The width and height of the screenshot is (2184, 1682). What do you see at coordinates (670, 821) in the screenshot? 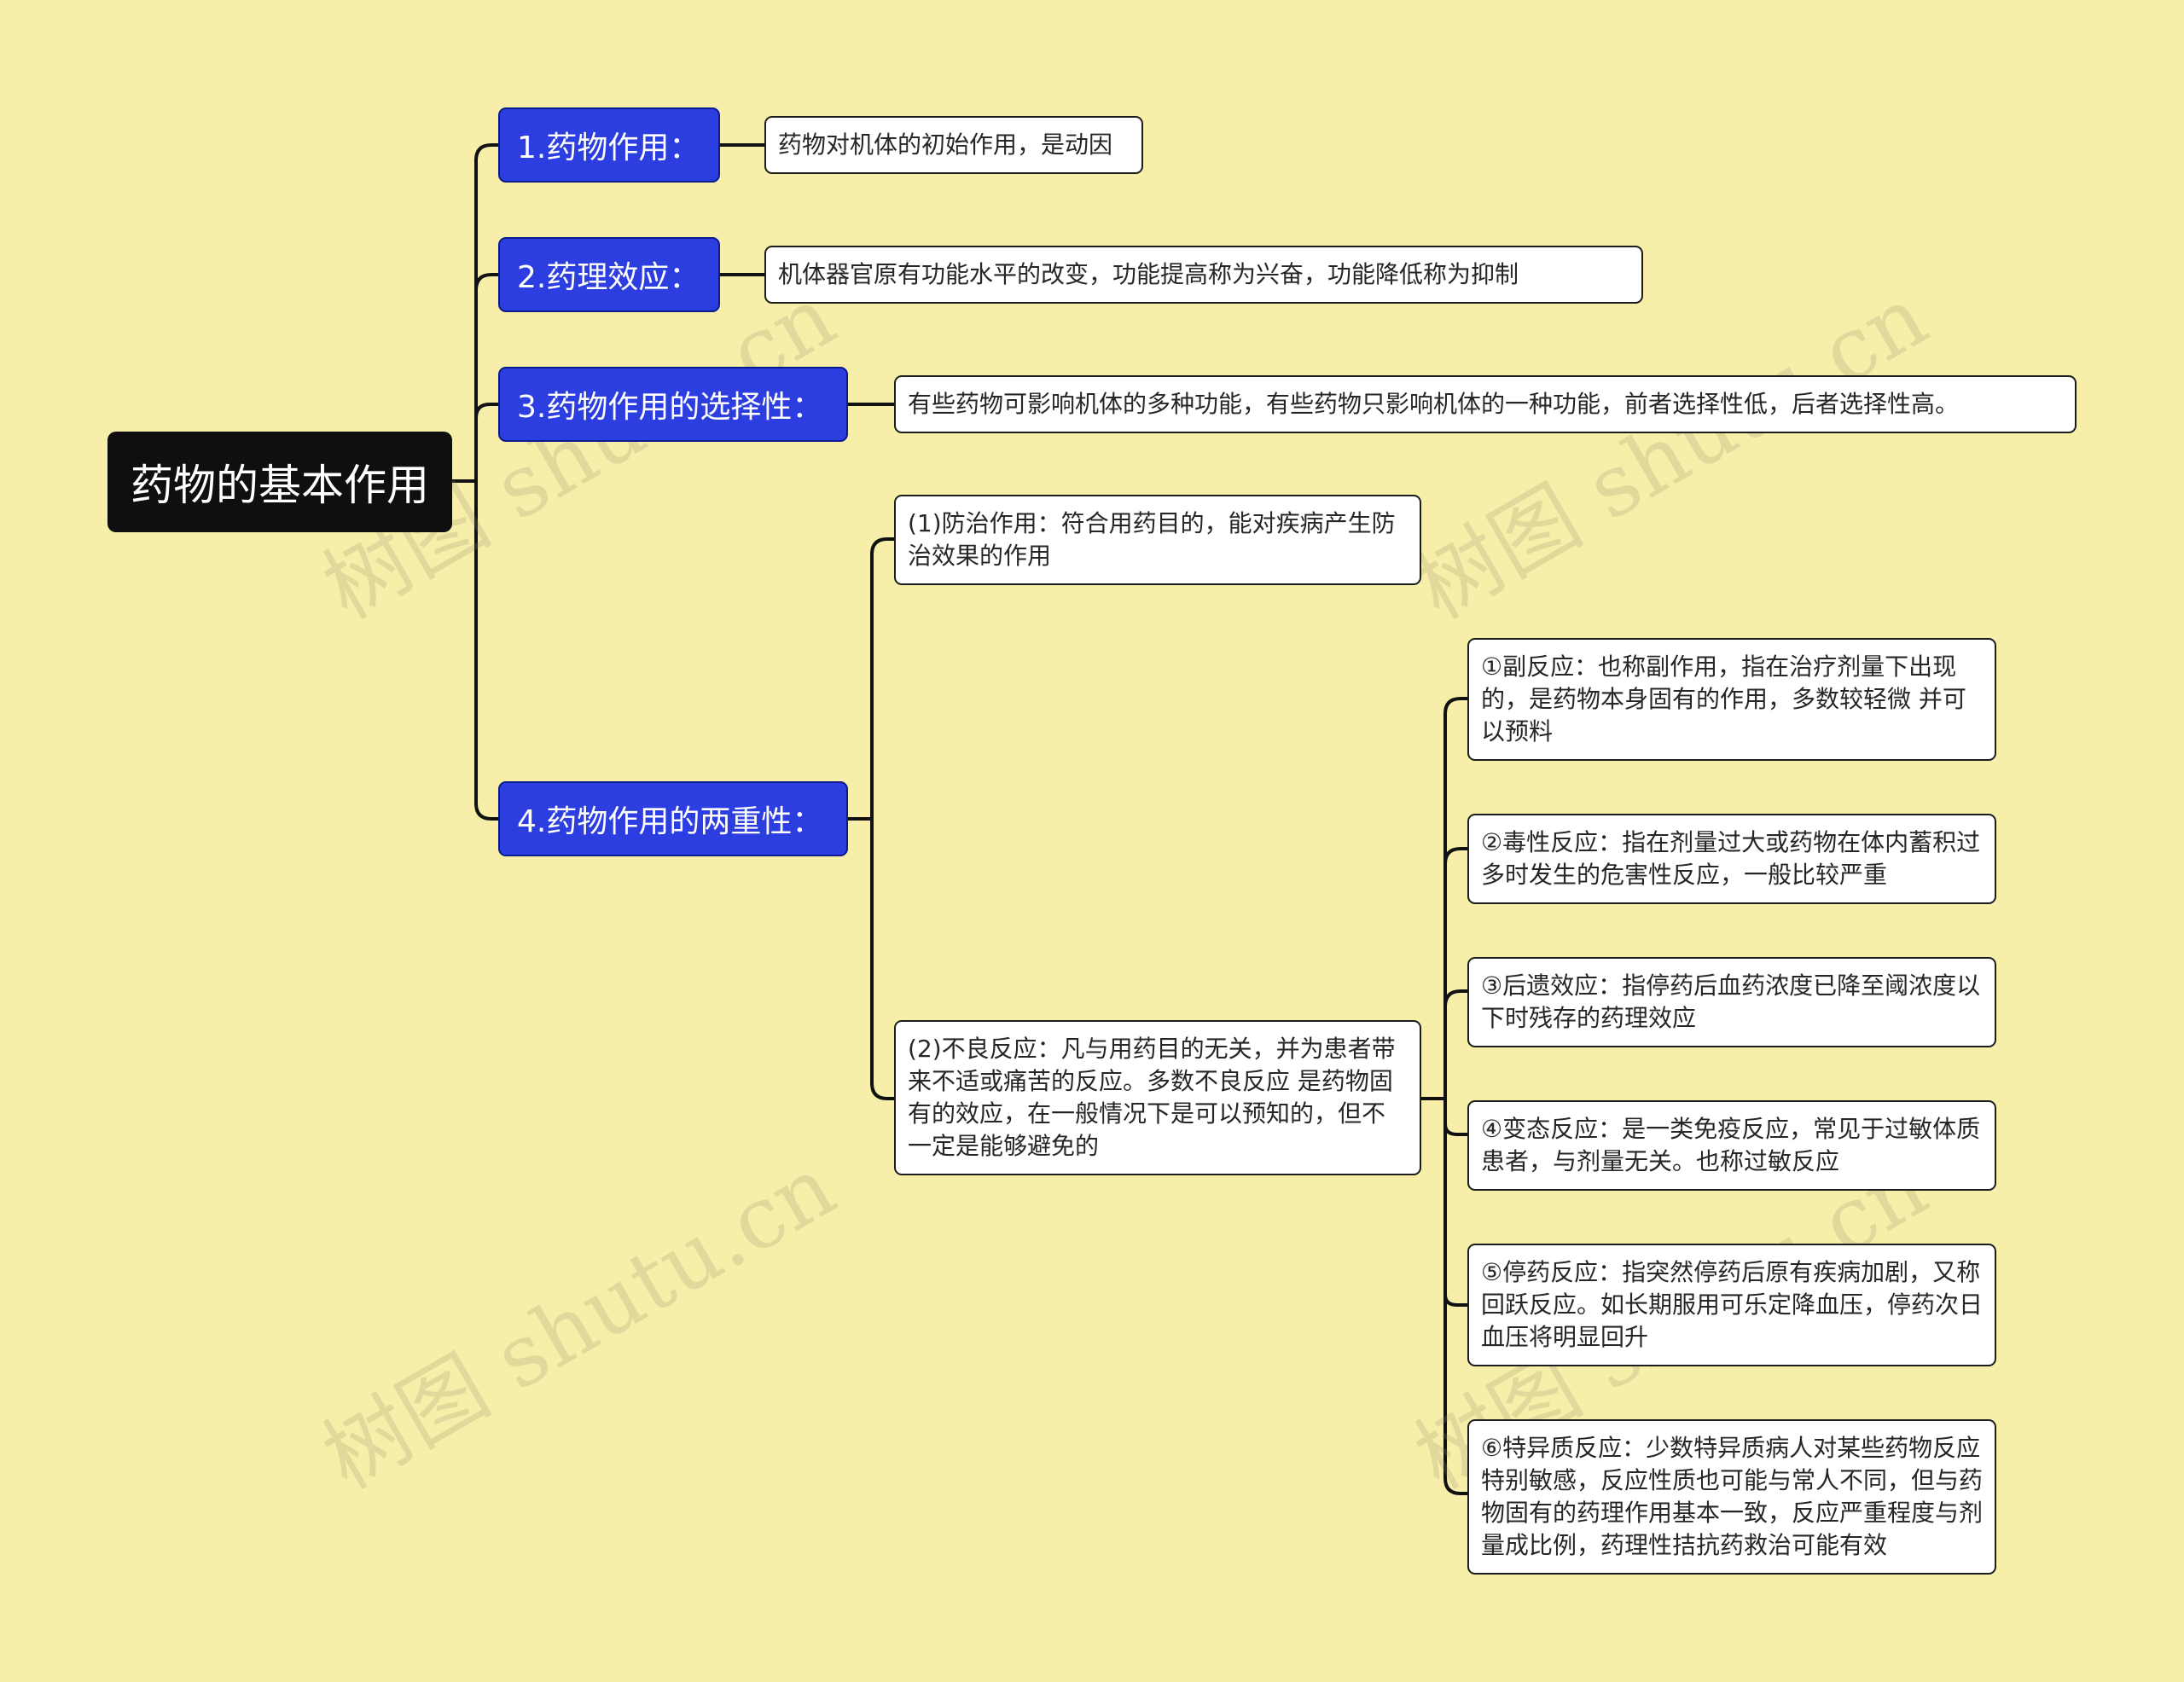
I see `branch-label: 4.药物作用的两重性：` at bounding box center [670, 821].